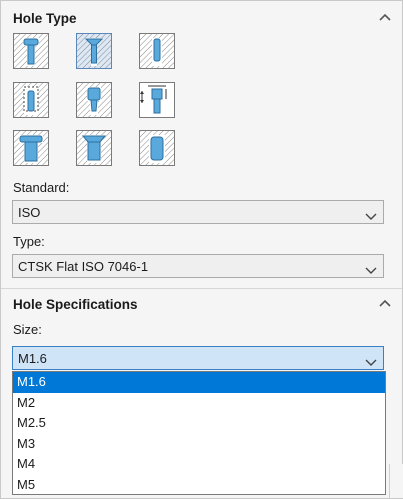 The image size is (403, 499). I want to click on type-select: CTSK Flat ISO 7046-1, so click(198, 266).